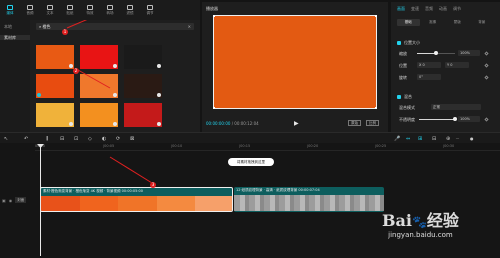 Image resolution: width=500 pixels, height=258 pixels. I want to click on watermark-url: jingyan.baidu.com, so click(420, 235).